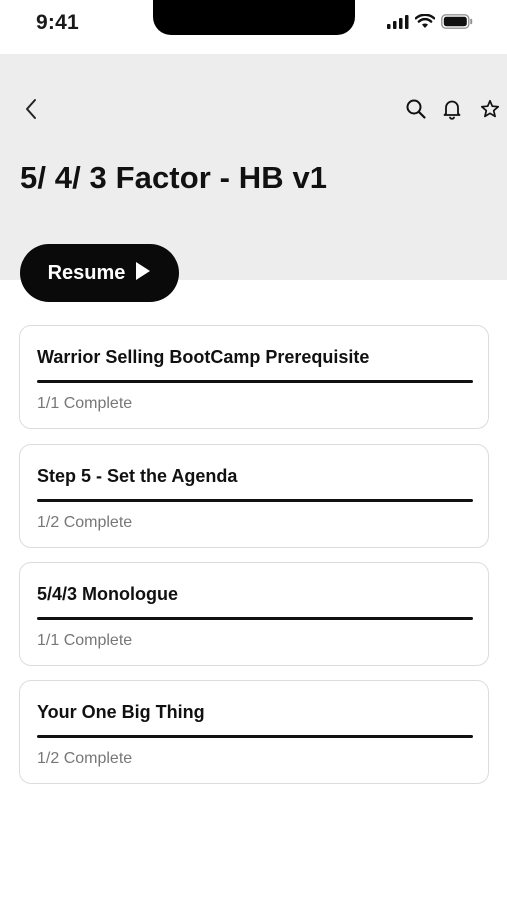 Image resolution: width=507 pixels, height=900 pixels. Describe the element at coordinates (137, 476) in the screenshot. I see `step-title: Step 5 - Set the Agenda` at that location.